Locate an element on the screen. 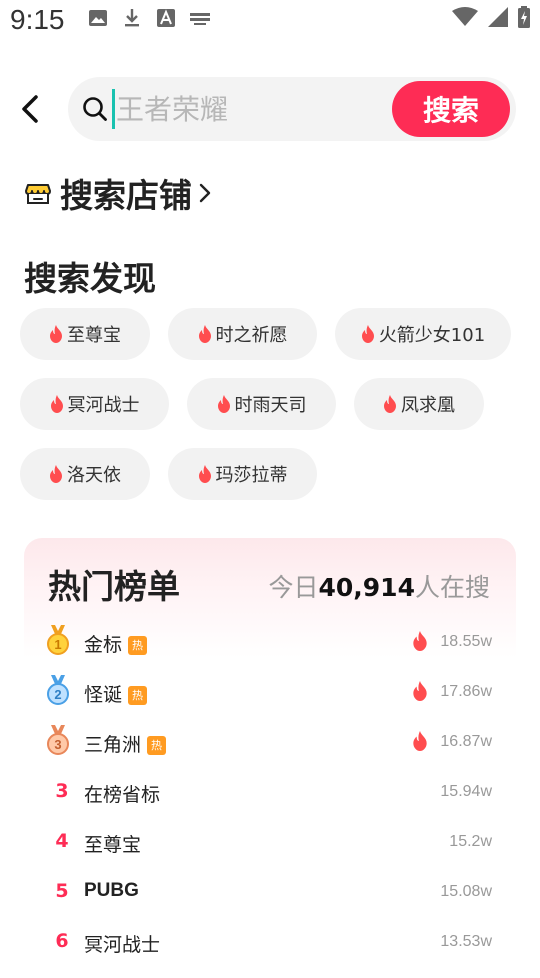  discover-chip-label: 凤求凰 is located at coordinates (428, 405).